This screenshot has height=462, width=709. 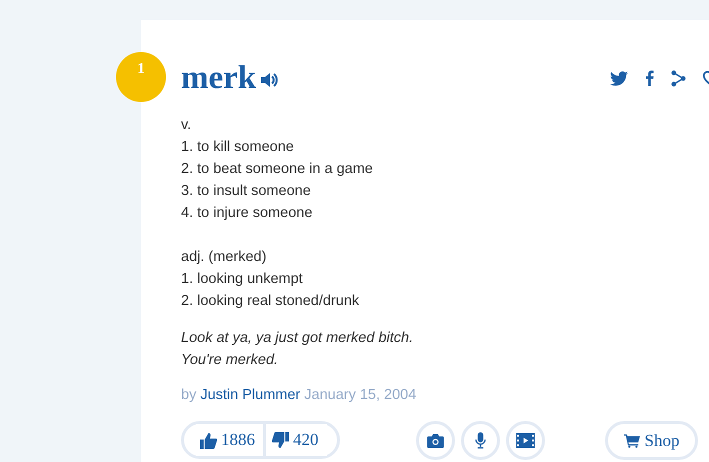 I want to click on definition-line: v., so click(x=186, y=125).